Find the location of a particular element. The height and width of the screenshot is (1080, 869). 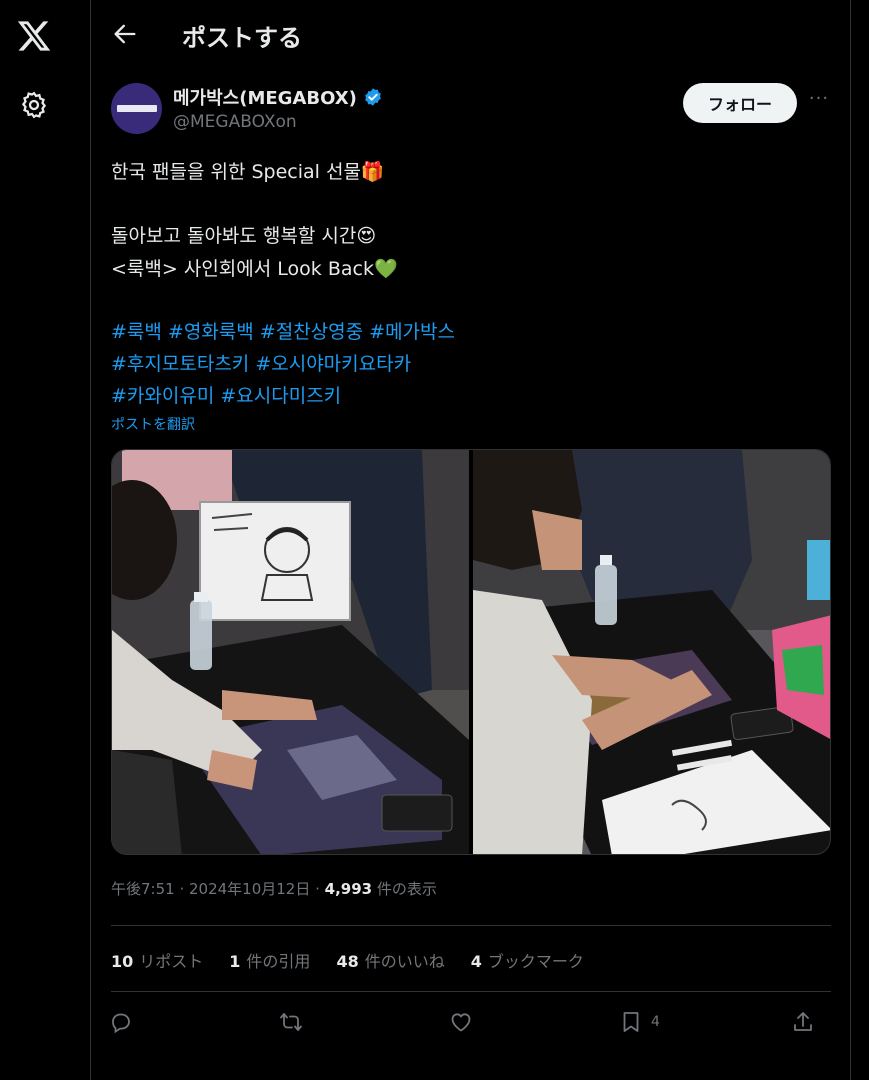

reposts-label: リポスト is located at coordinates (171, 961).